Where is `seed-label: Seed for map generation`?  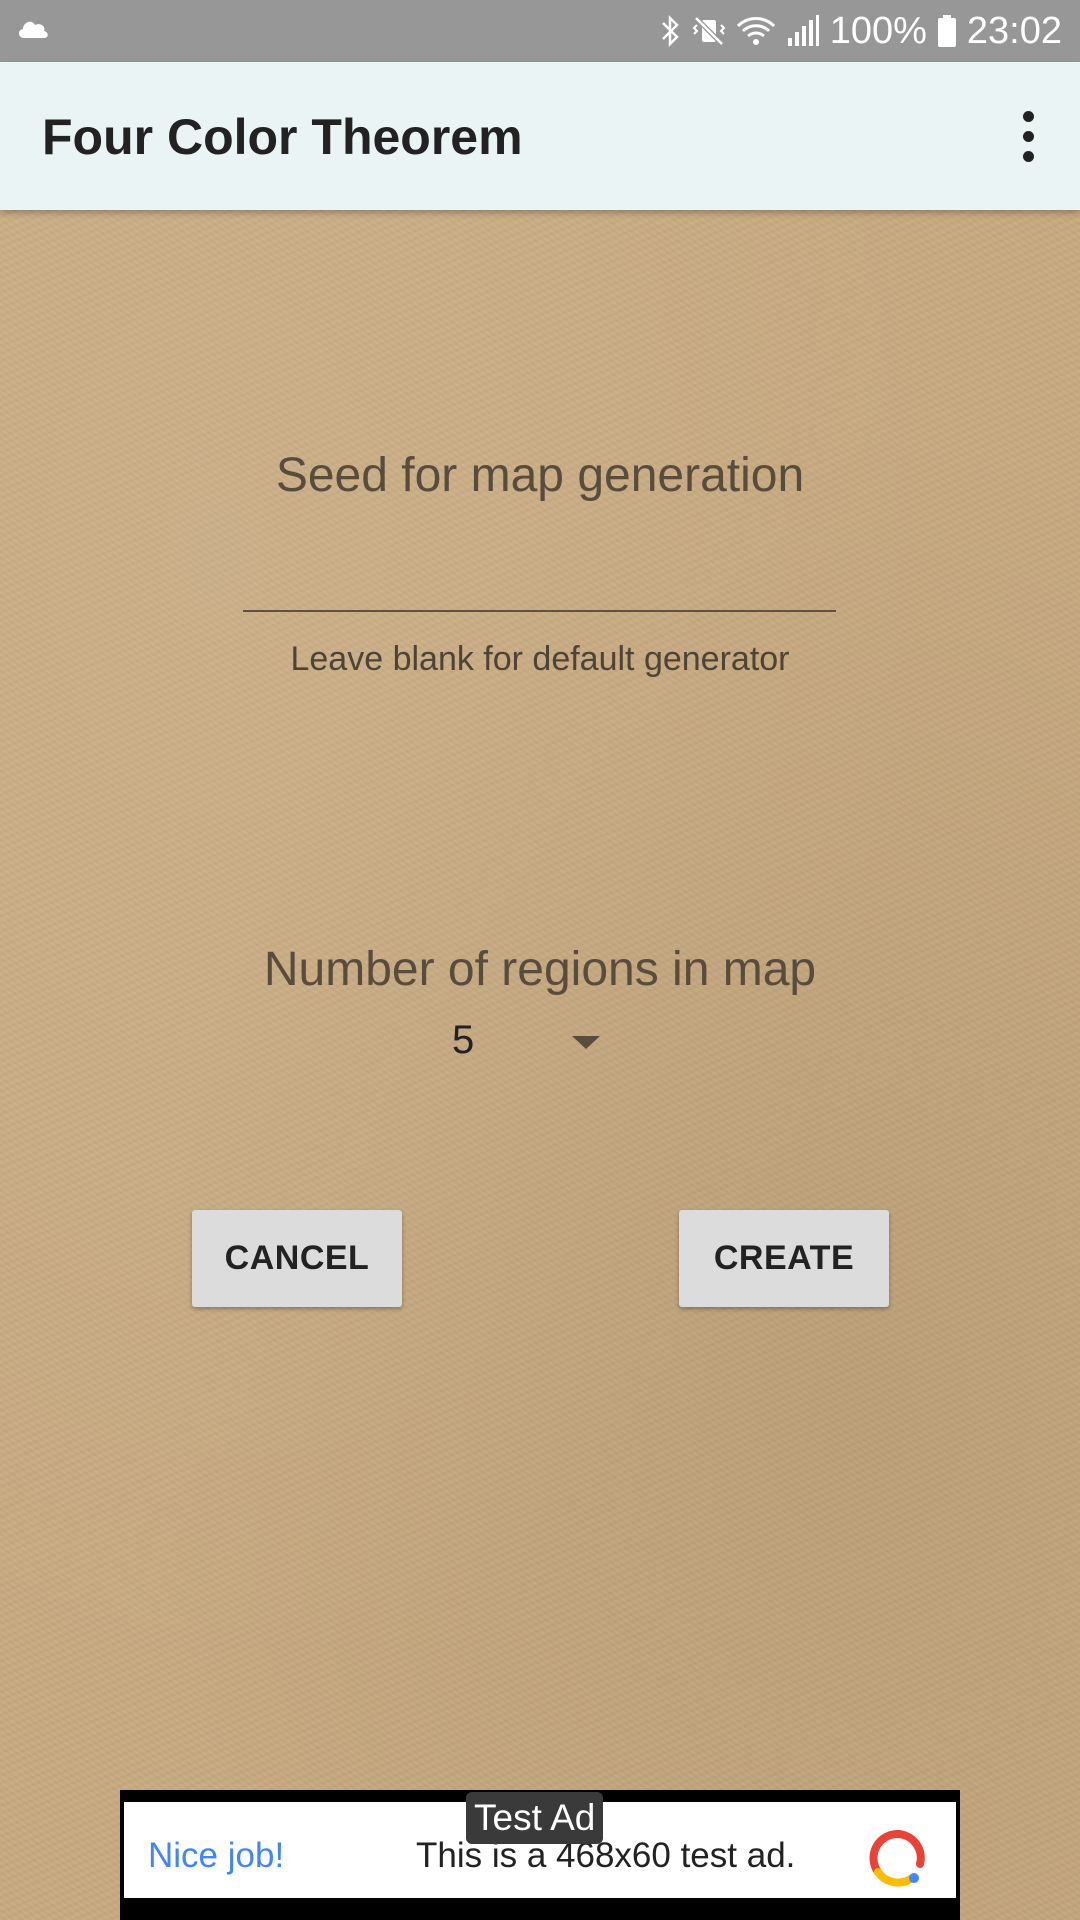 seed-label: Seed for map generation is located at coordinates (540, 475).